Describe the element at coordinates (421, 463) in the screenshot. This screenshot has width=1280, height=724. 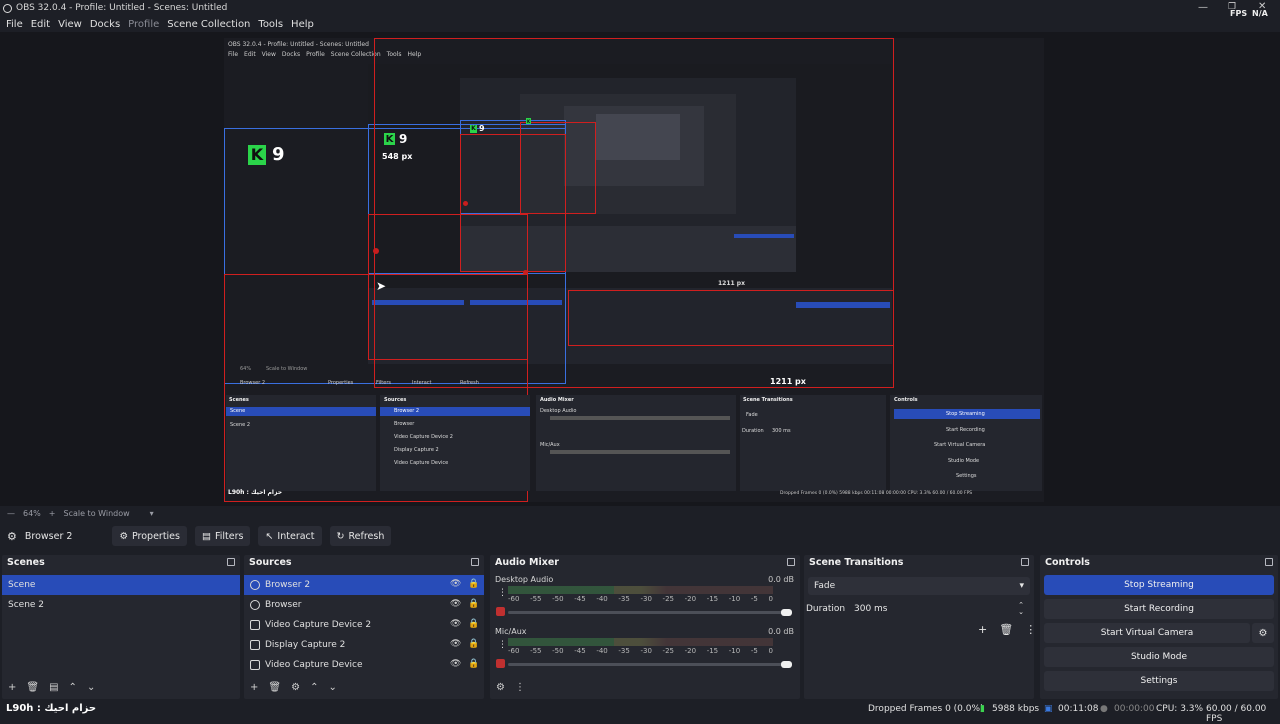
I see `nested-source-item: Video Capture Device` at that location.